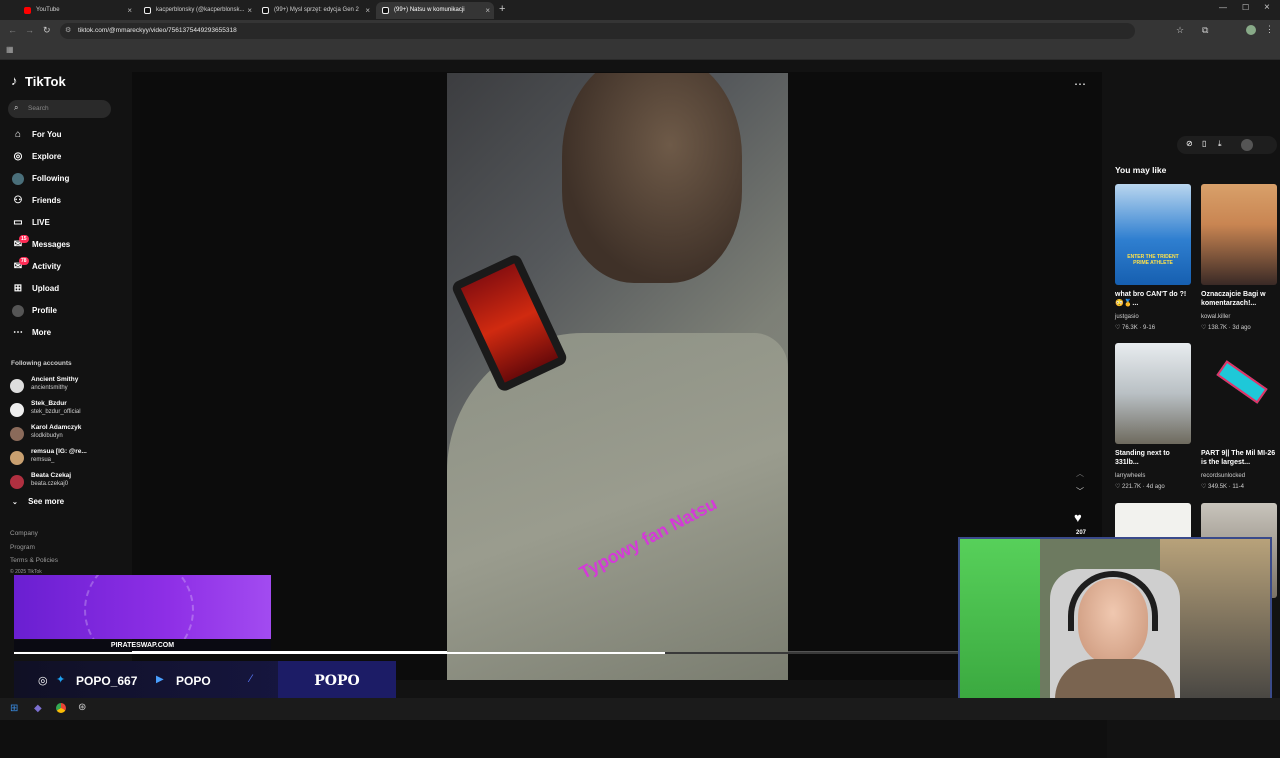 The height and width of the screenshot is (758, 1280). What do you see at coordinates (1226, 328) in the screenshot?
I see `card-meta: ♡ 138.7K · 3d ago` at bounding box center [1226, 328].